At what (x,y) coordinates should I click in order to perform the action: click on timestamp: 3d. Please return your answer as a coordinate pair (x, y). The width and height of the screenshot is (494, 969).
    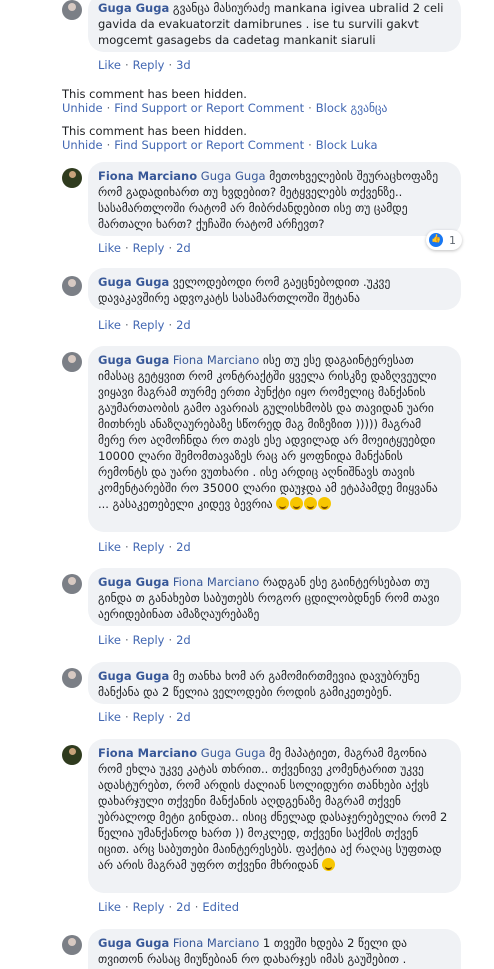
    Looking at the image, I should click on (183, 65).